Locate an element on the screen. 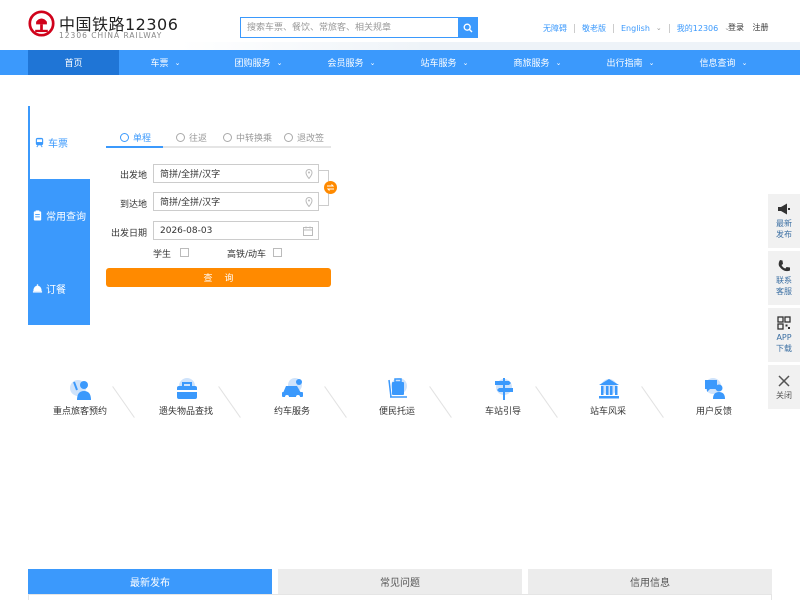 The height and width of the screenshot is (600, 800). lost-items-icon is located at coordinates (187, 388).